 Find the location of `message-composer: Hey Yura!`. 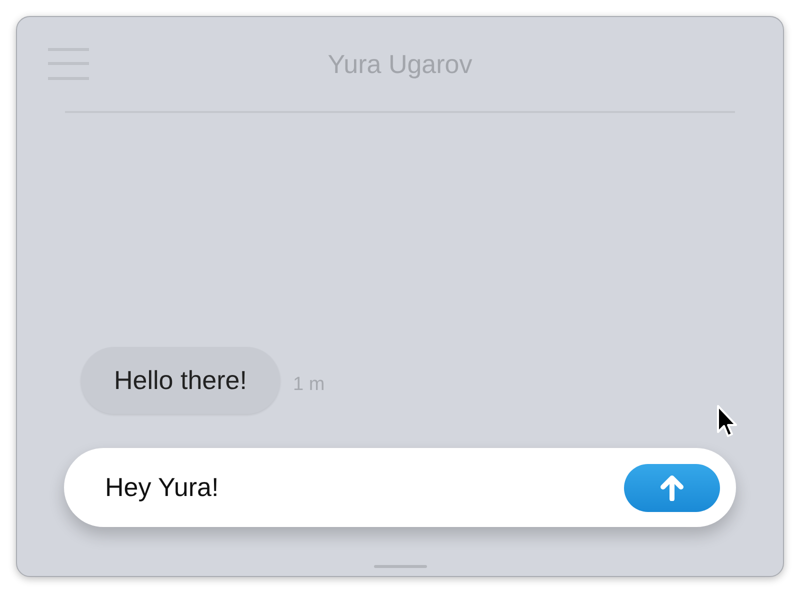

message-composer: Hey Yura! is located at coordinates (400, 487).